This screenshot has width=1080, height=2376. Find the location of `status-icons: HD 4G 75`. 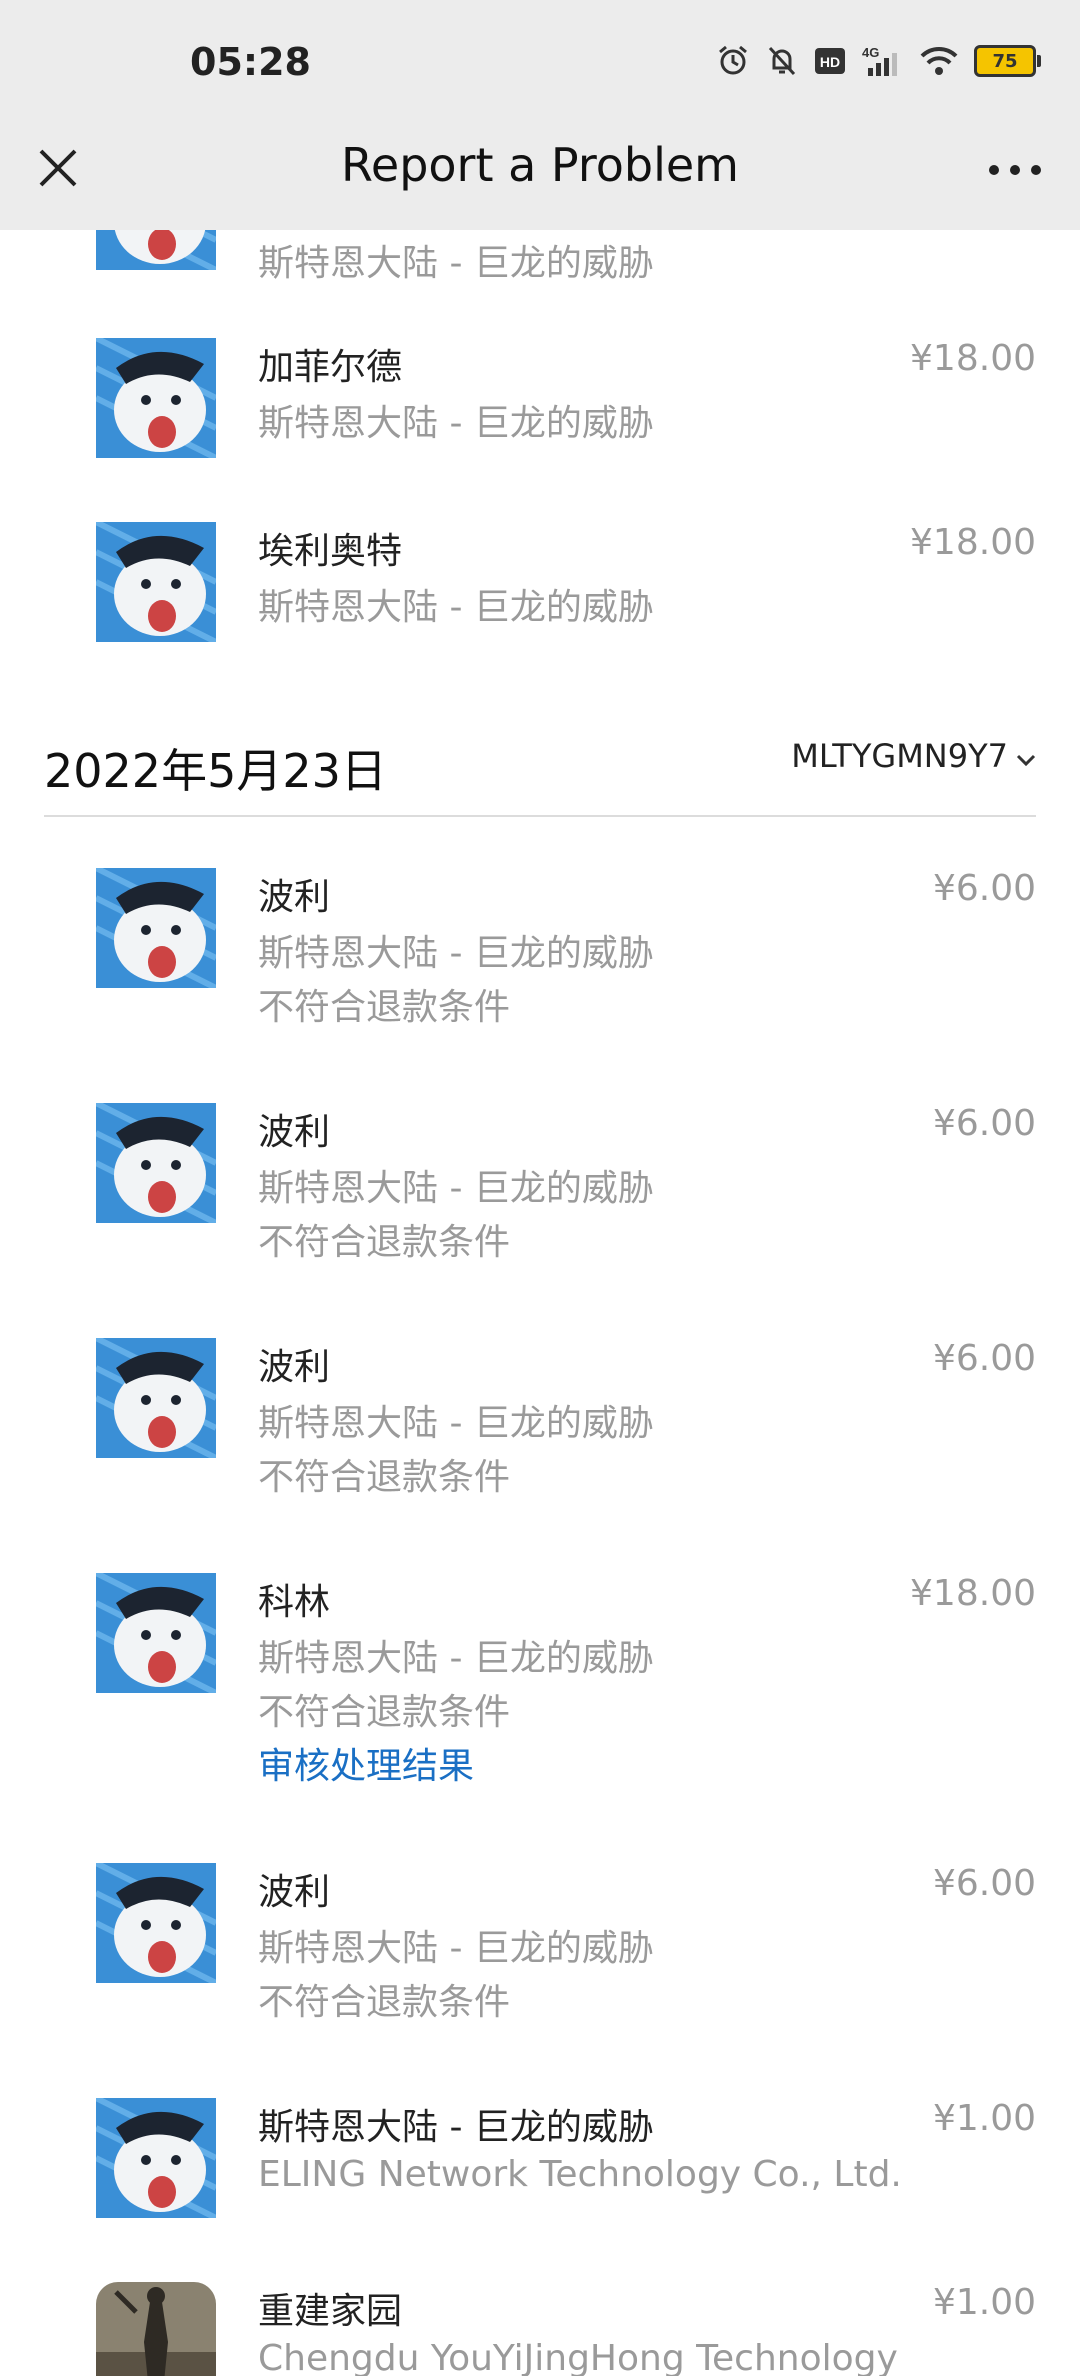

status-icons: HD 4G 75 is located at coordinates (878, 61).